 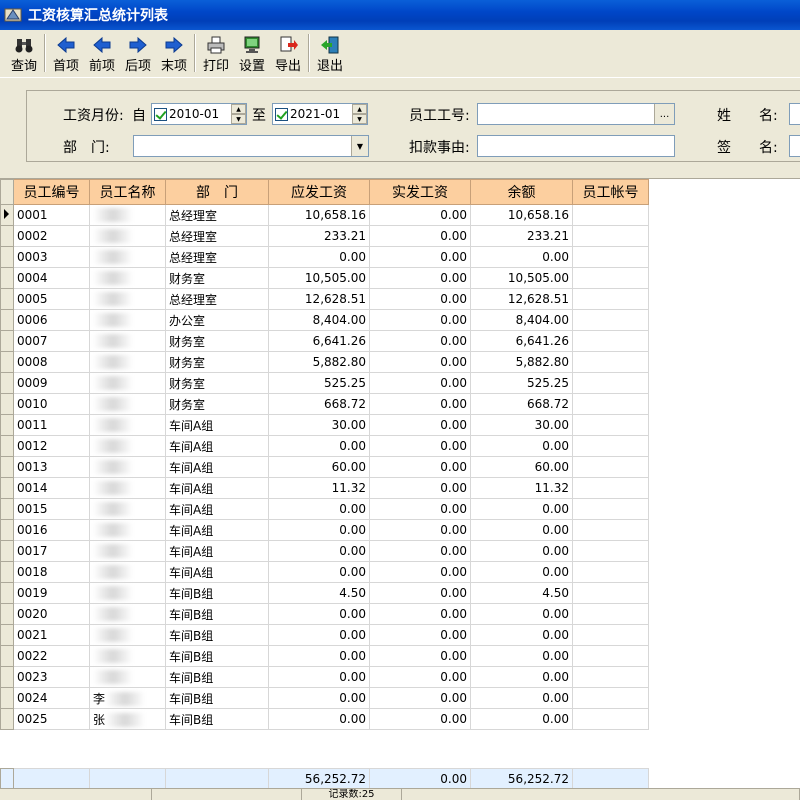 I want to click on cell-payable: 4.50, so click(x=319, y=593).